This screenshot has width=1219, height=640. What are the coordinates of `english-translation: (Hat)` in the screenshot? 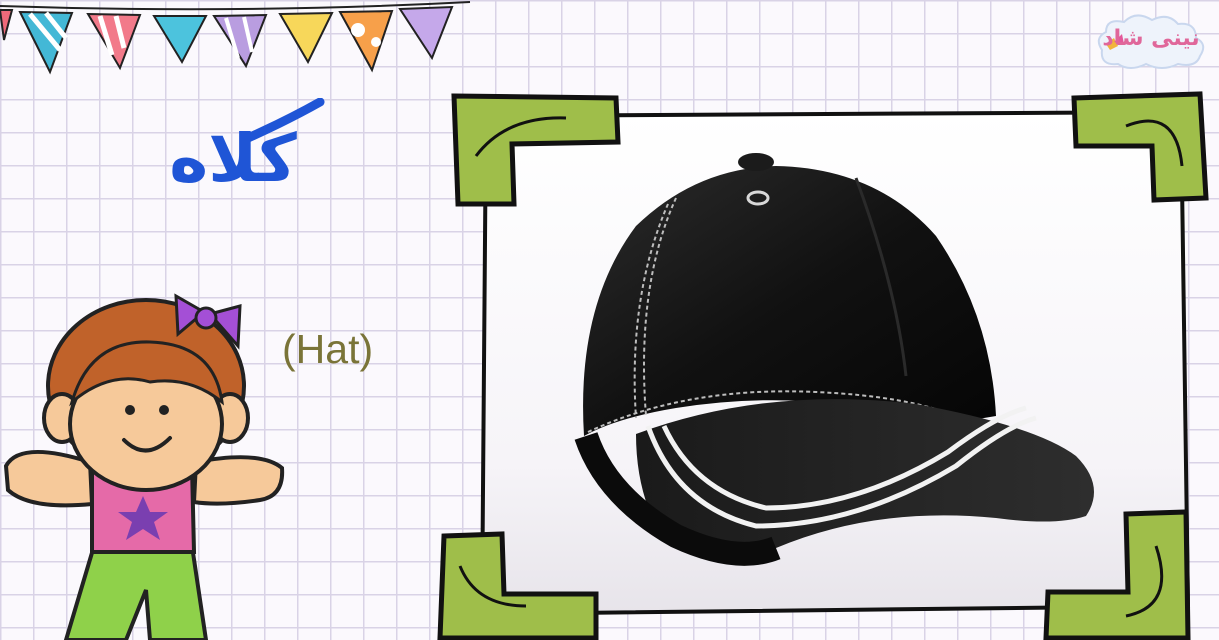 It's located at (328, 349).